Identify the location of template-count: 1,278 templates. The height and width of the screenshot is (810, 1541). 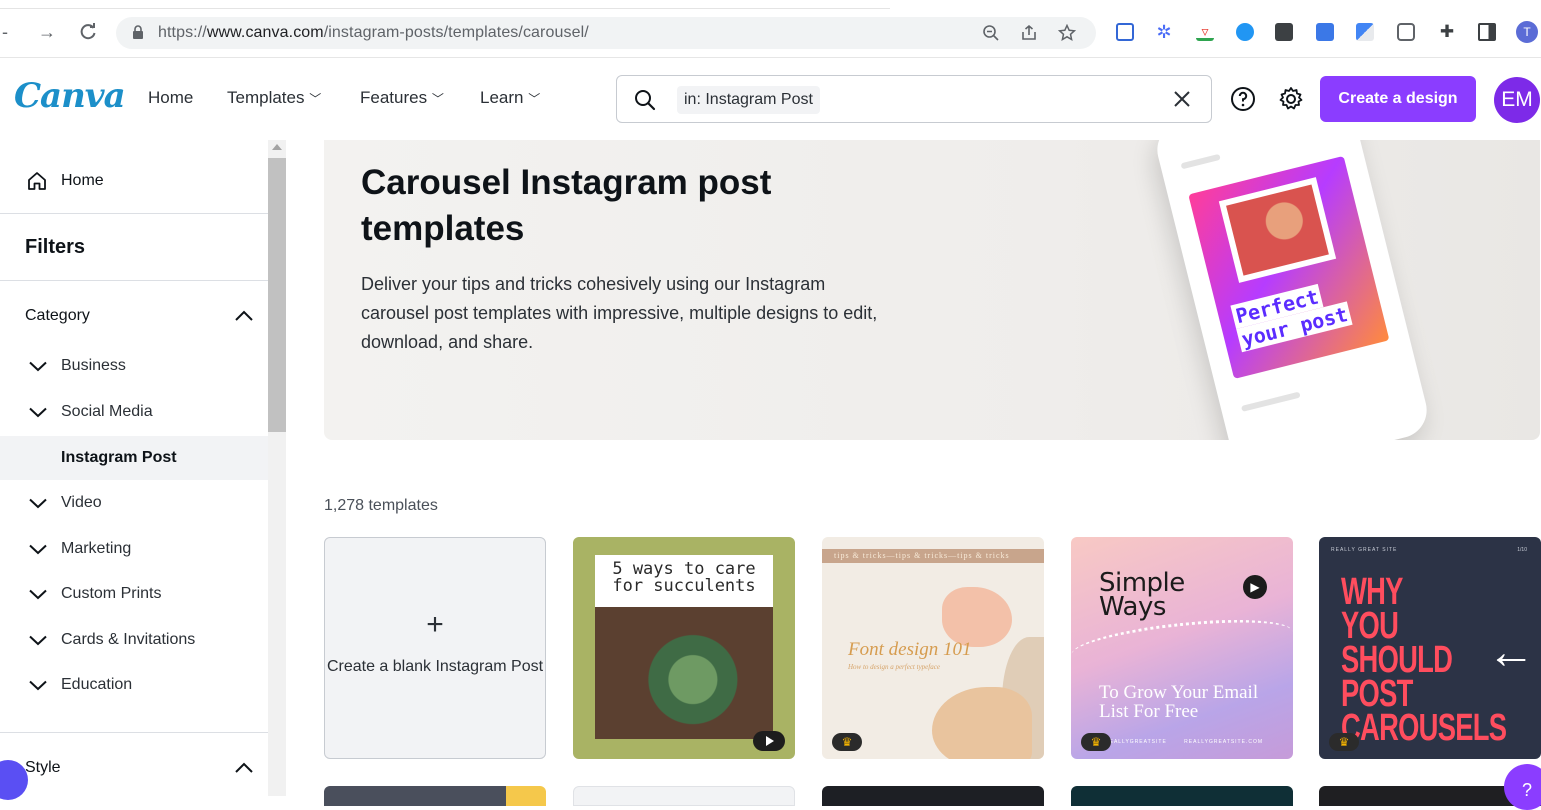
(381, 506).